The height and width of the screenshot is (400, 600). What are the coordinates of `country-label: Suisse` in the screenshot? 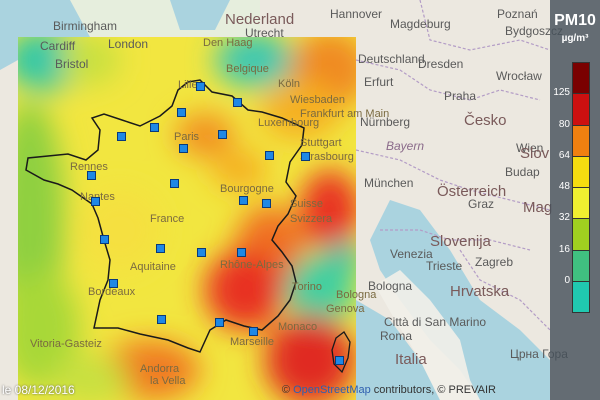 It's located at (306, 204).